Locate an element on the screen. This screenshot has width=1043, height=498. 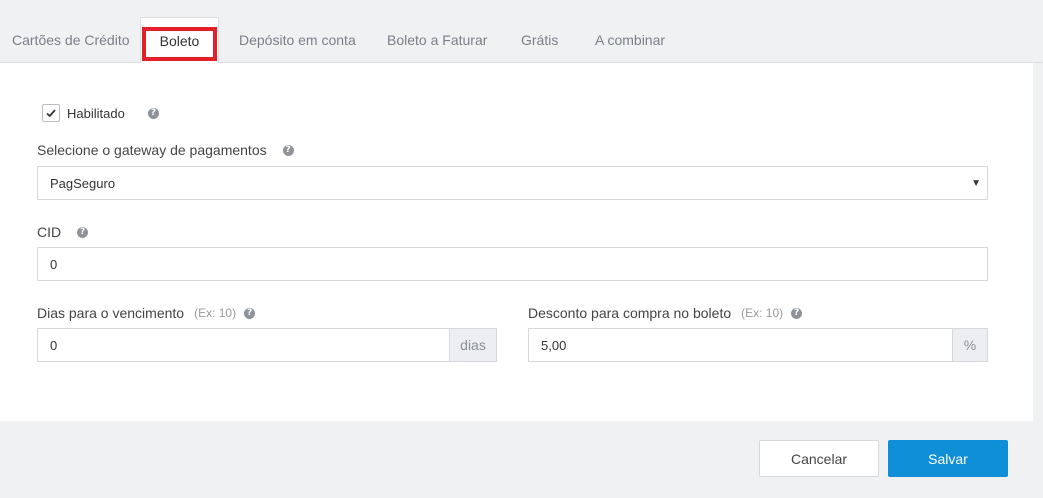
enabled-row: Habilitado ? is located at coordinates (100, 113).